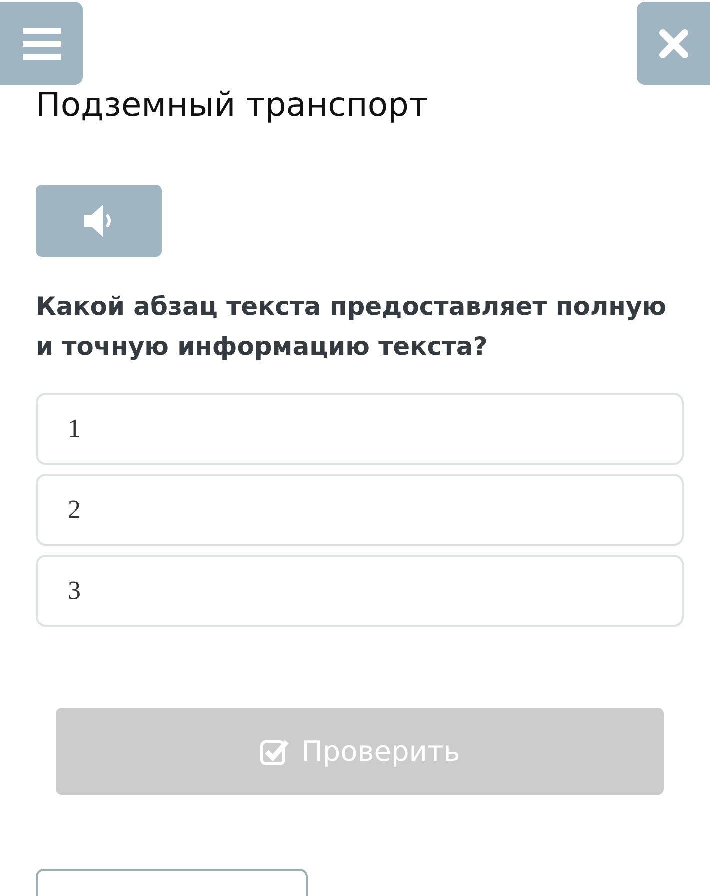  What do you see at coordinates (360, 429) in the screenshot?
I see `answer-option: 1` at bounding box center [360, 429].